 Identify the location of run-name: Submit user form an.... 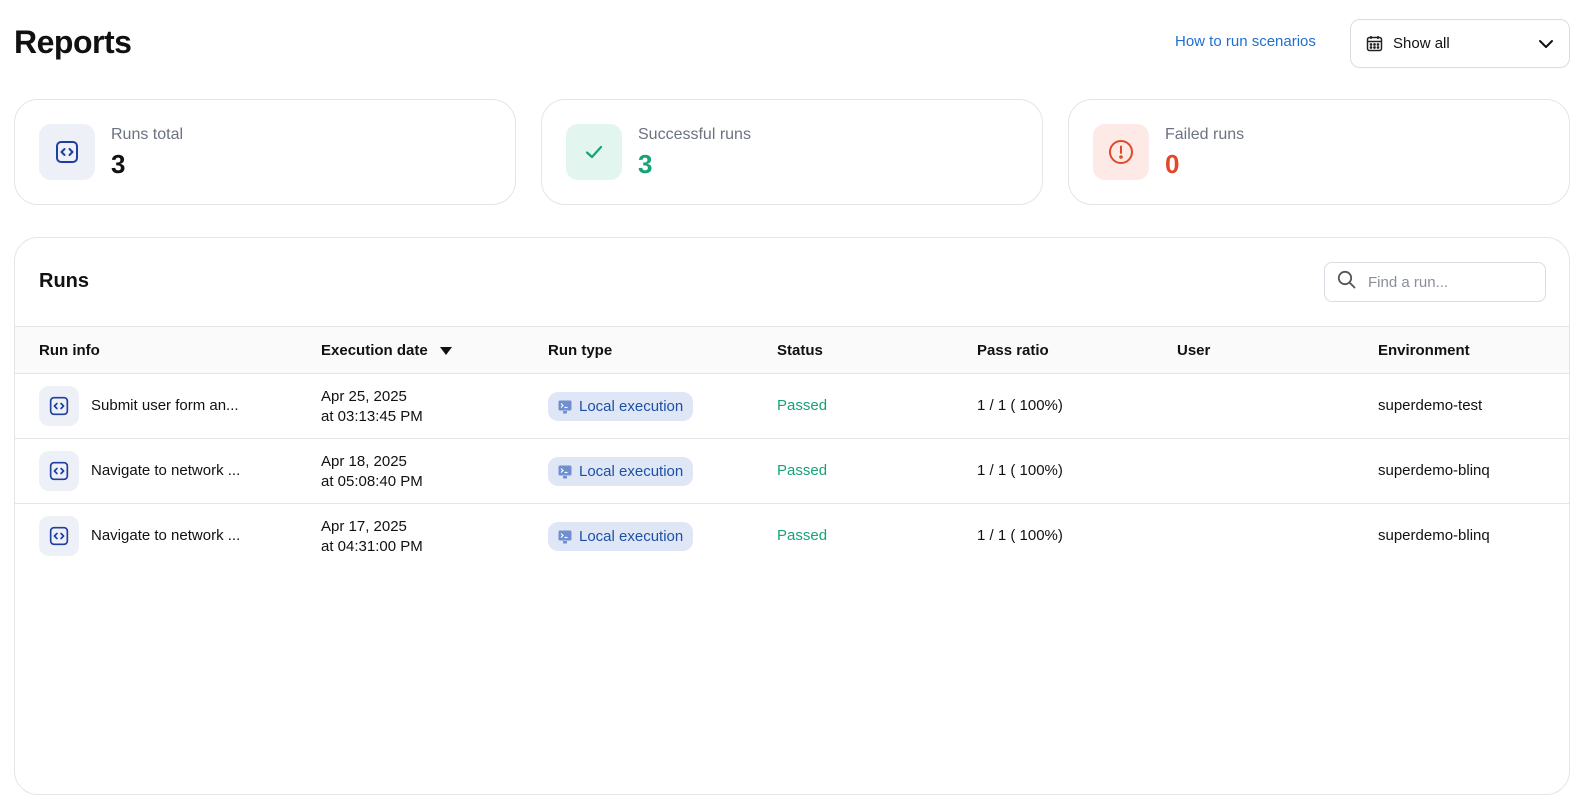
(165, 405).